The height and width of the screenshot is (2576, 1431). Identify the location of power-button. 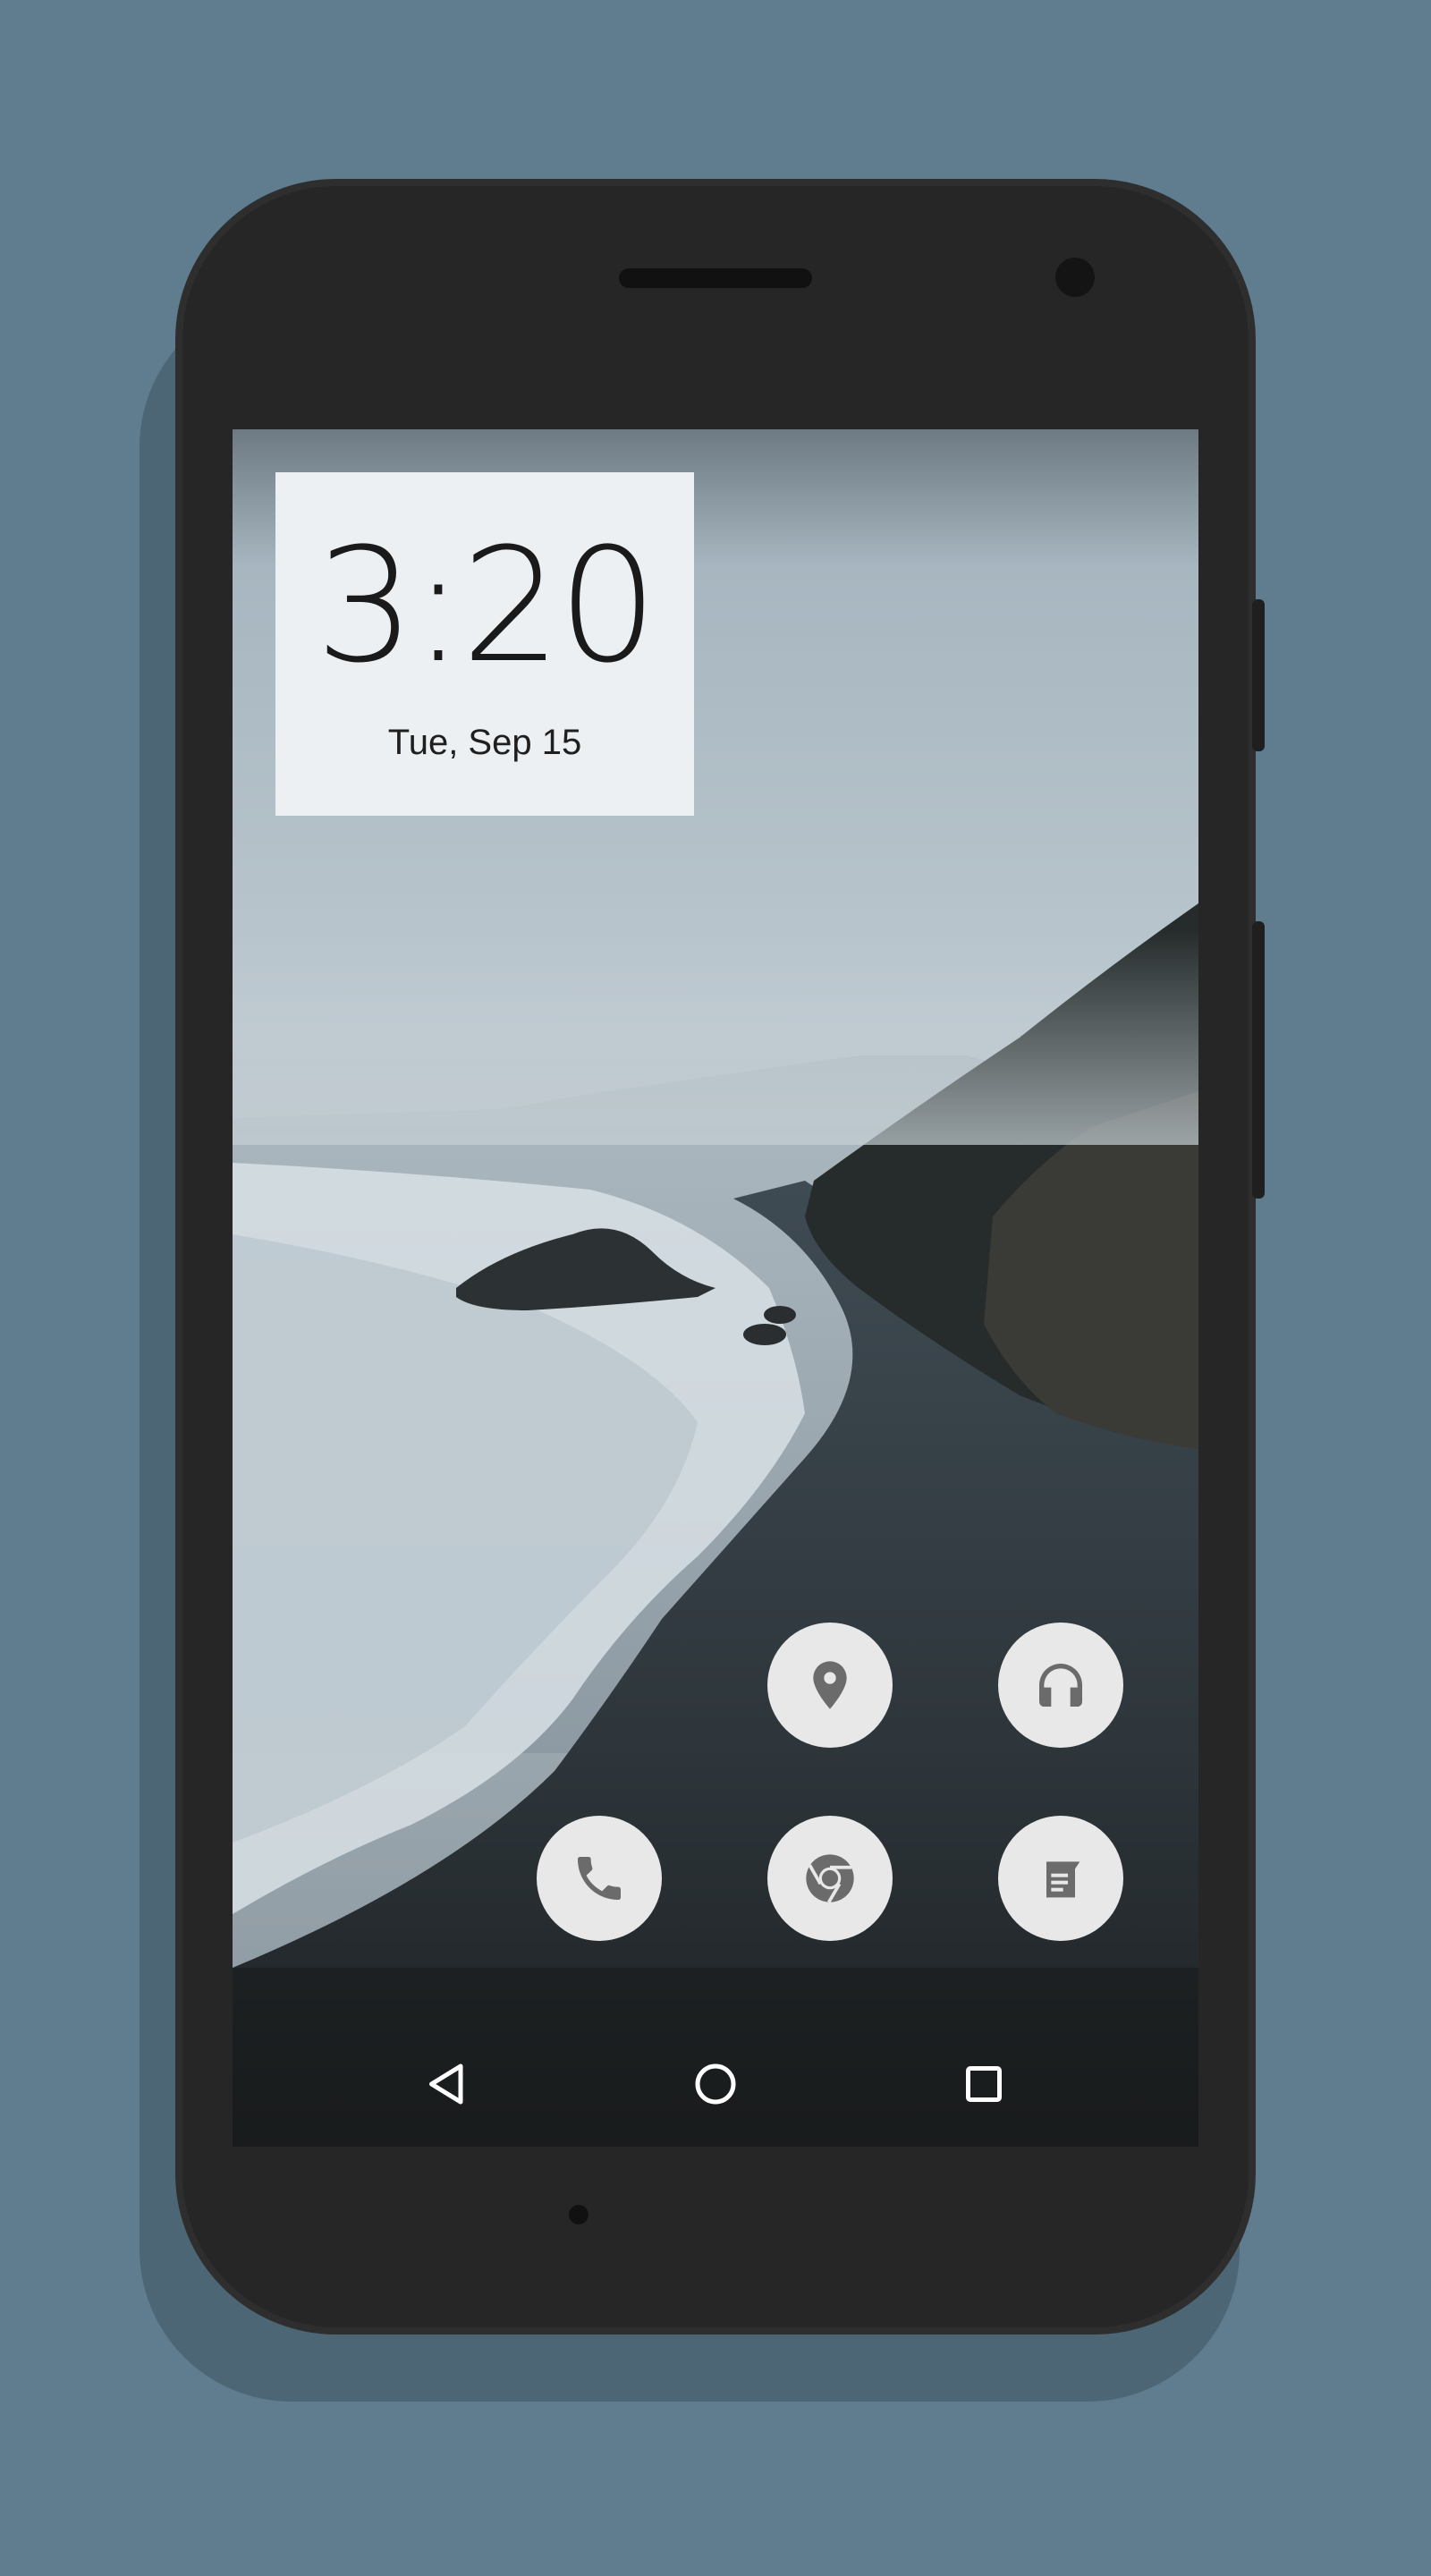
(1258, 1060).